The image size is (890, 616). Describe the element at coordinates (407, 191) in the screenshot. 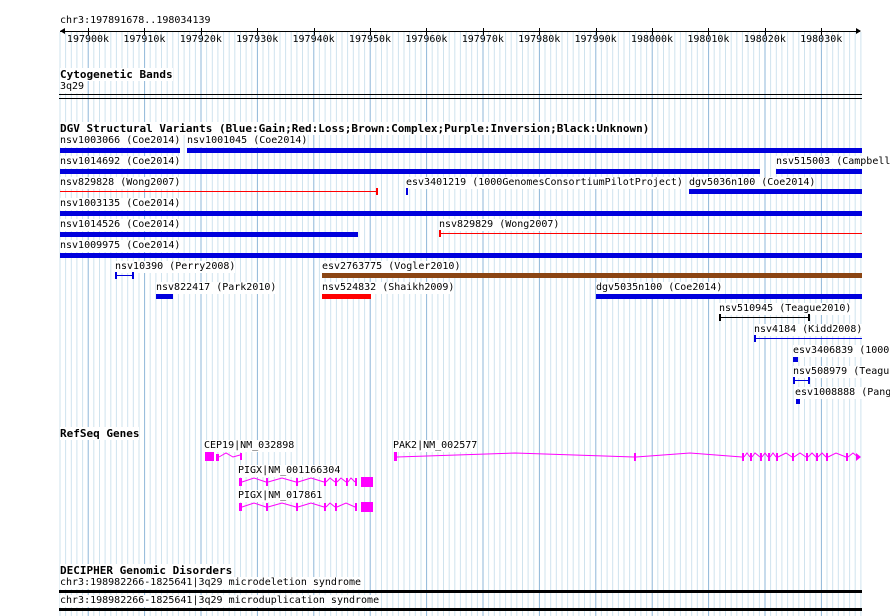

I see `variant-bar-small` at that location.